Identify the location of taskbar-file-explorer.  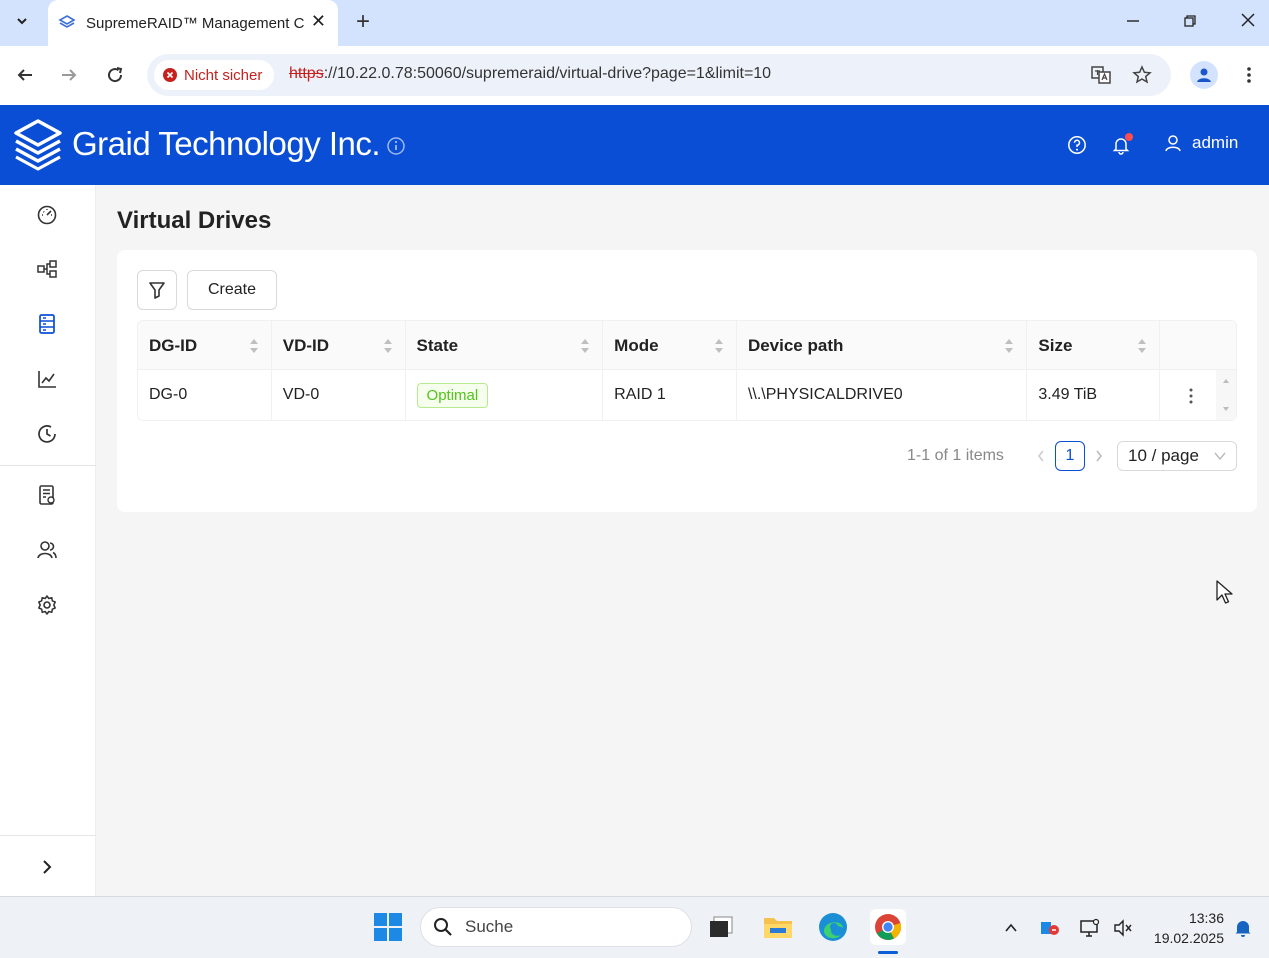
(778, 927).